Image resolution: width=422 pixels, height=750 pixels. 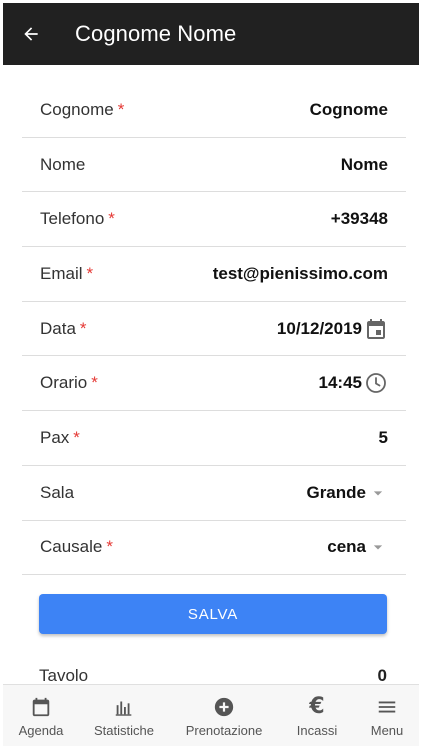 I want to click on field-label: Orario *, so click(x=69, y=383).